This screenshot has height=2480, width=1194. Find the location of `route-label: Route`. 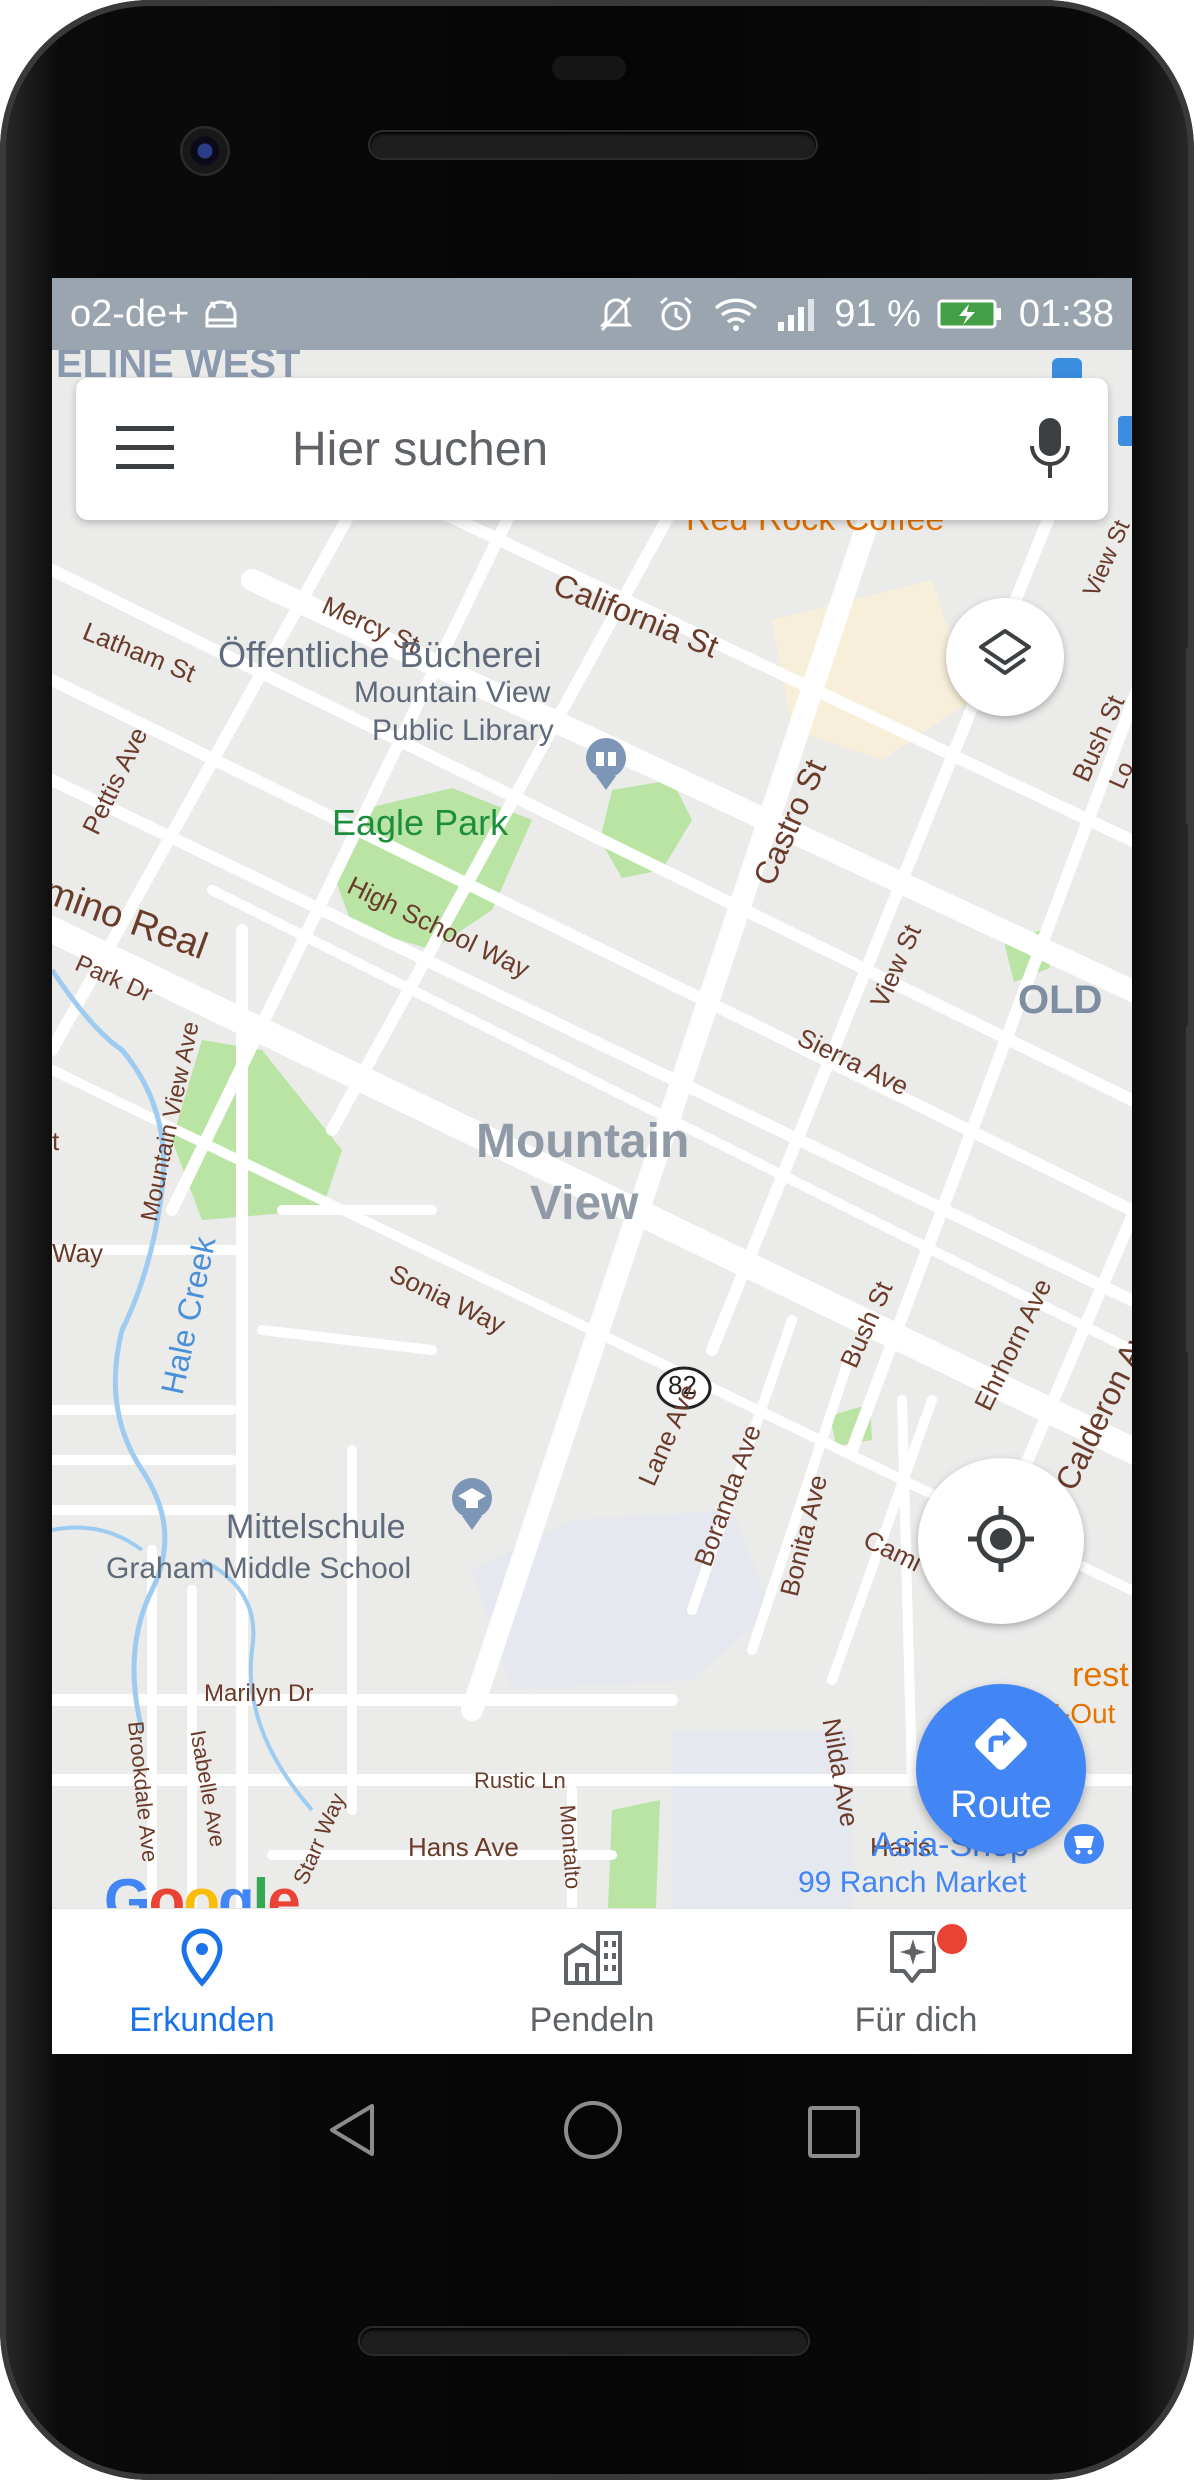

route-label: Route is located at coordinates (1001, 1805).